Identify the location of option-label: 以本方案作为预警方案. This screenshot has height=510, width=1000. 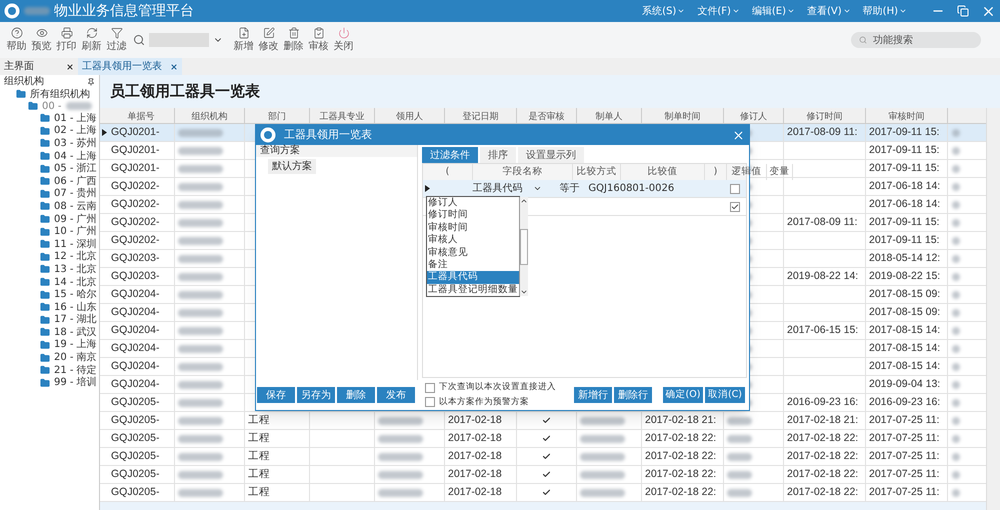
(484, 402).